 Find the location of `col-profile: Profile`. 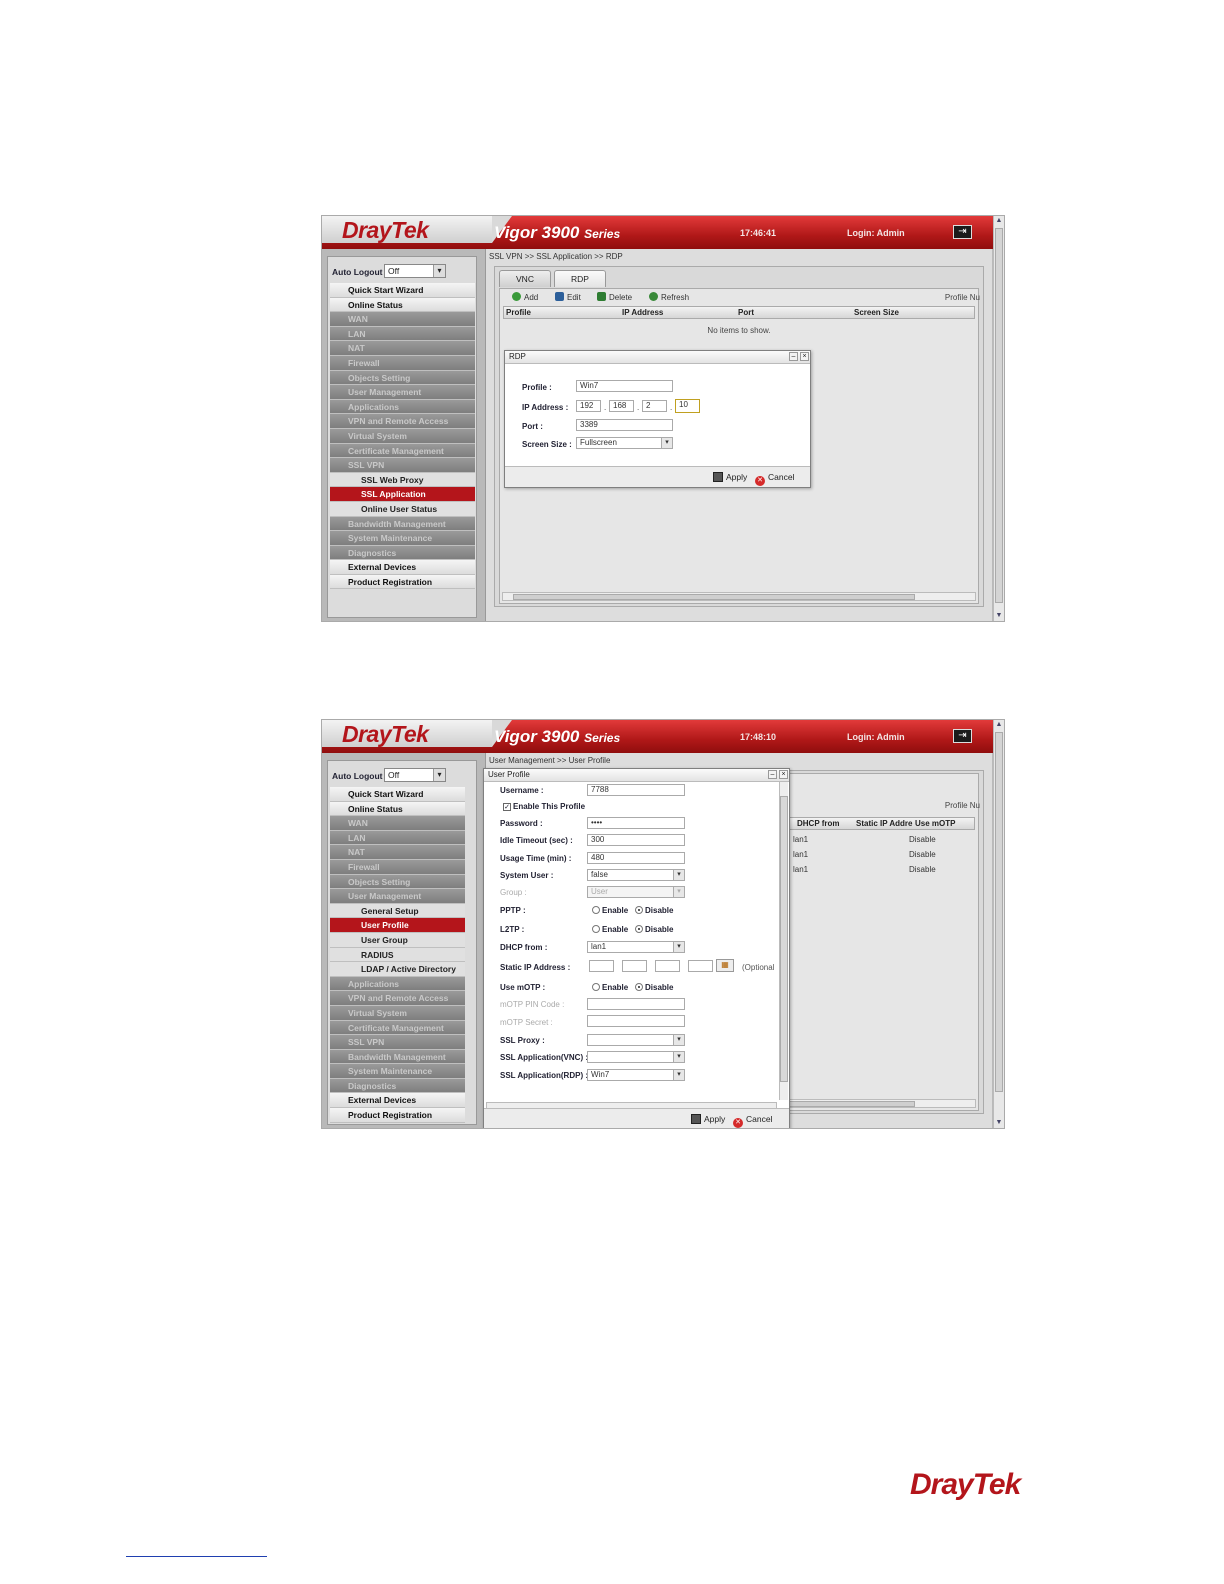

col-profile: Profile is located at coordinates (518, 312).